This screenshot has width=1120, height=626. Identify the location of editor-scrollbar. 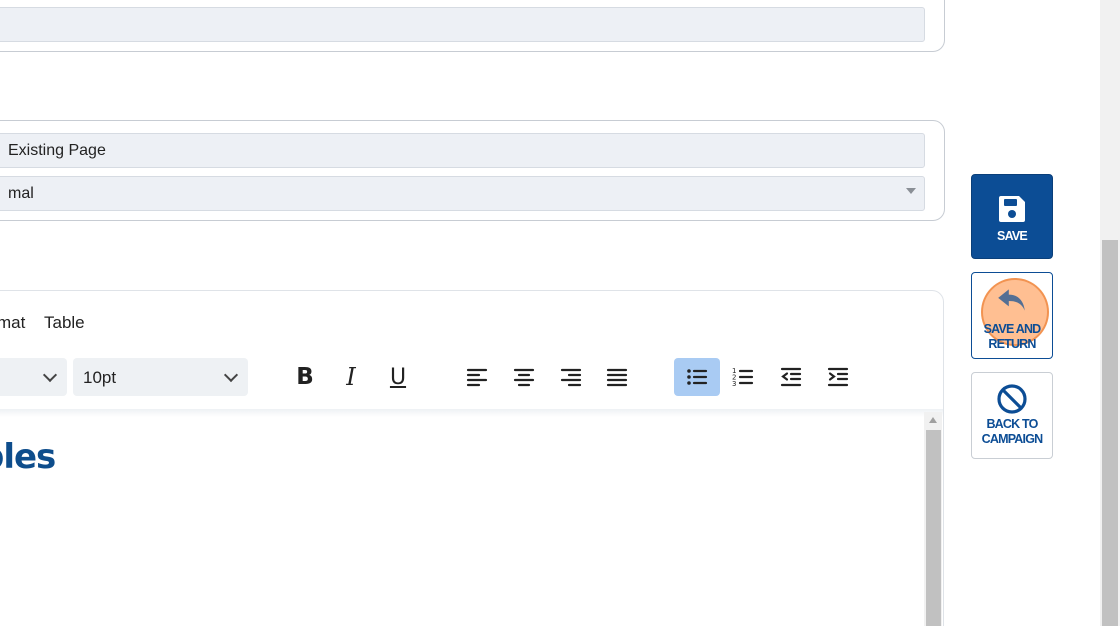
(933, 519).